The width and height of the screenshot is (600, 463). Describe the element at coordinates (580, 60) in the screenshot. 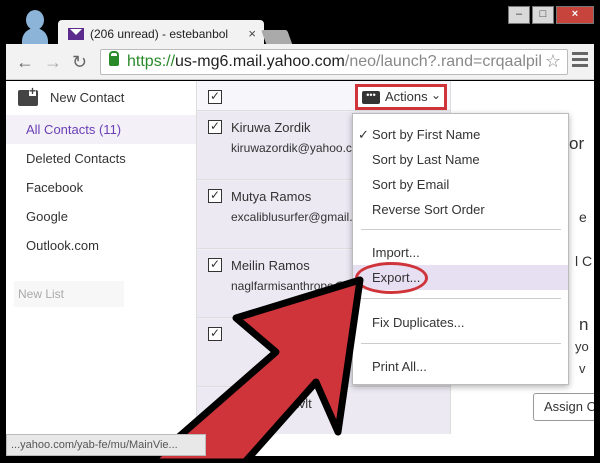

I see `browser-menu-icon` at that location.